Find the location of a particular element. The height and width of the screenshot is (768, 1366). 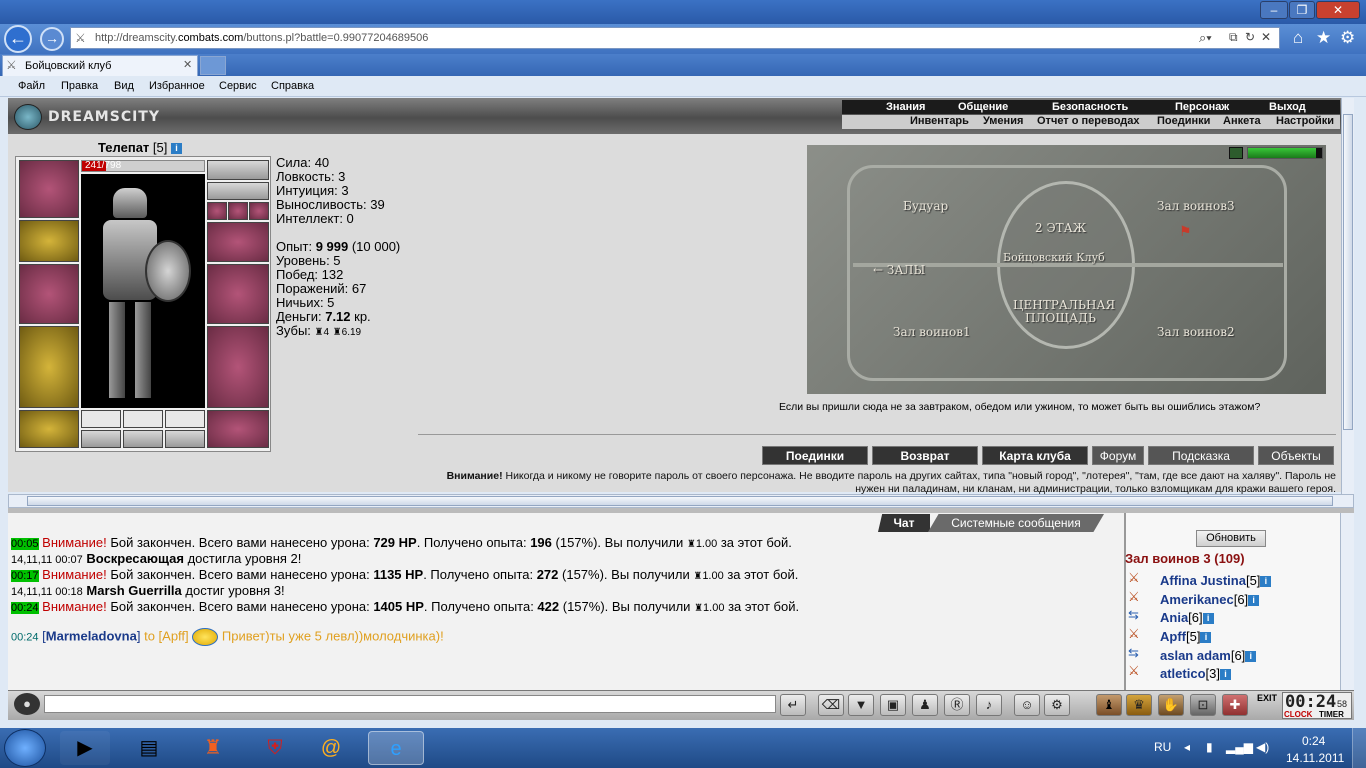

character-avatar is located at coordinates (143, 291).